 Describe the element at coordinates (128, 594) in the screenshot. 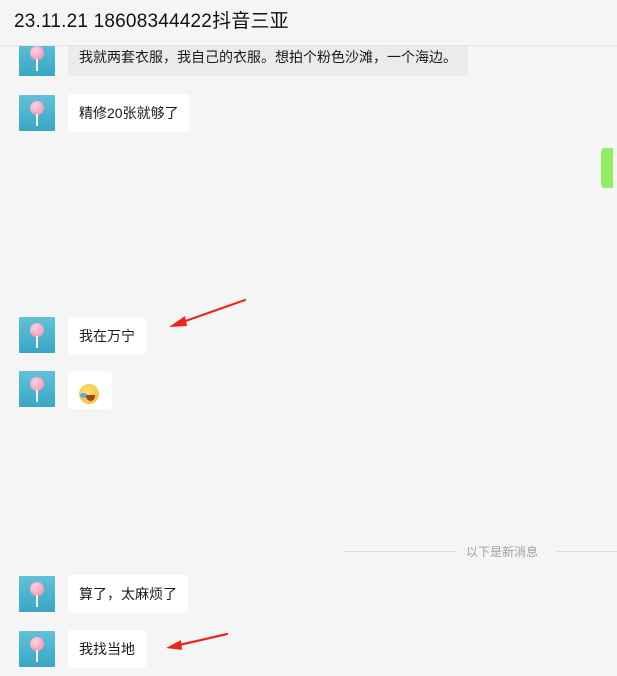

I see `message-bubble: 算了，太麻烦了` at that location.